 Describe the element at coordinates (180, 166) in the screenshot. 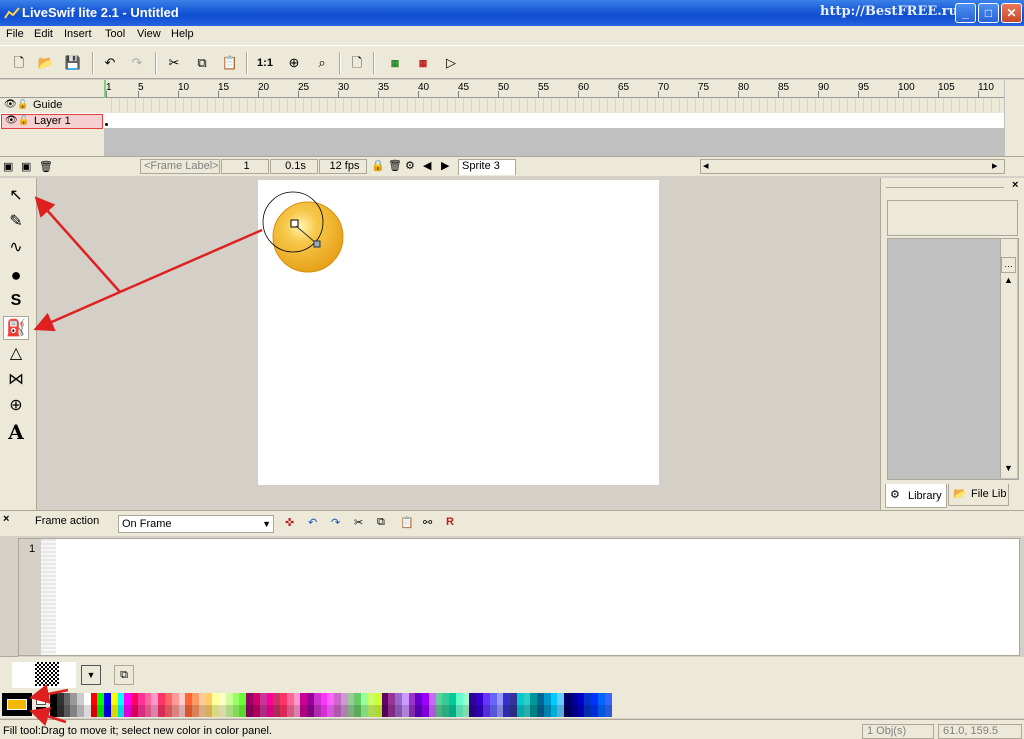

I see `frame-label-input: <Frame Label>` at that location.